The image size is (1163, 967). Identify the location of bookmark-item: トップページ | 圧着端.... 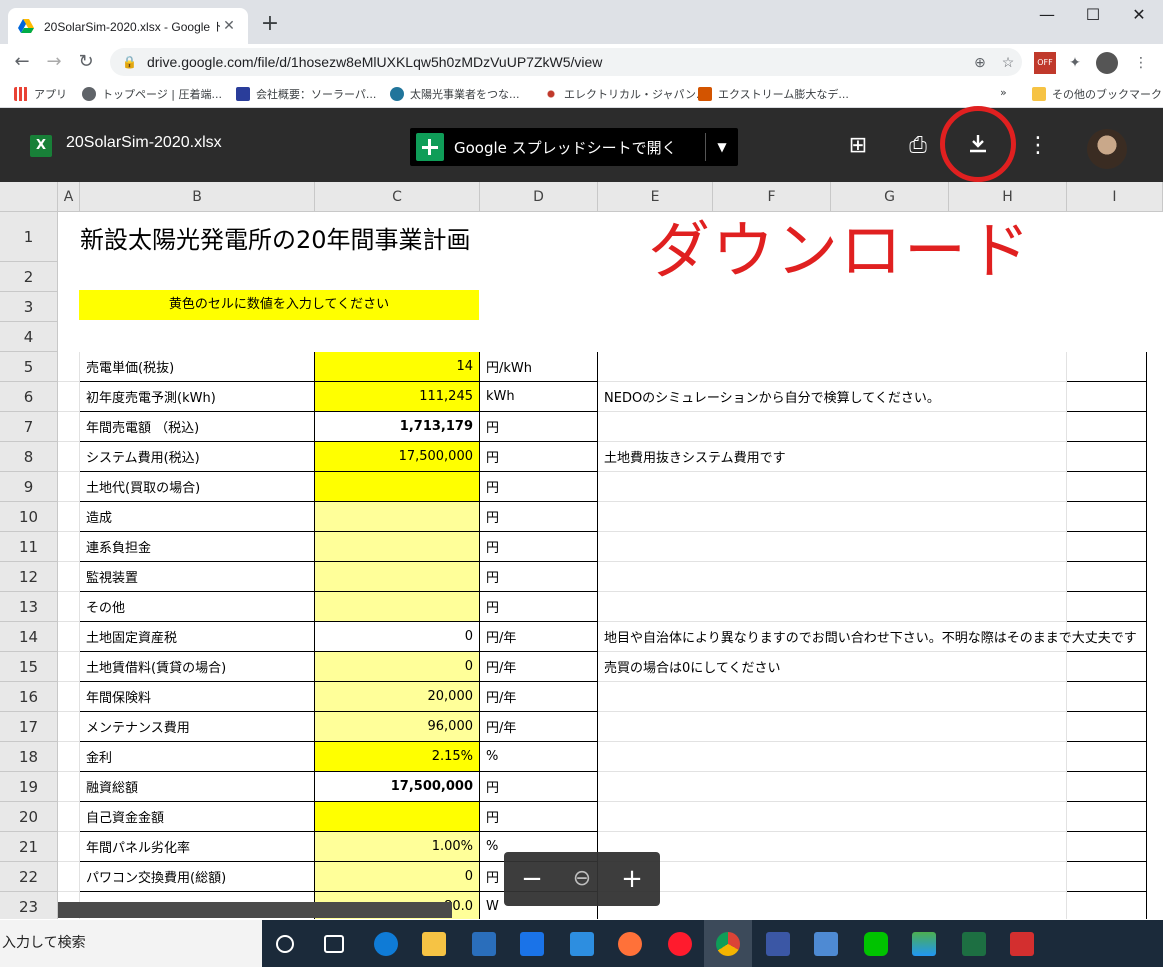
(152, 94).